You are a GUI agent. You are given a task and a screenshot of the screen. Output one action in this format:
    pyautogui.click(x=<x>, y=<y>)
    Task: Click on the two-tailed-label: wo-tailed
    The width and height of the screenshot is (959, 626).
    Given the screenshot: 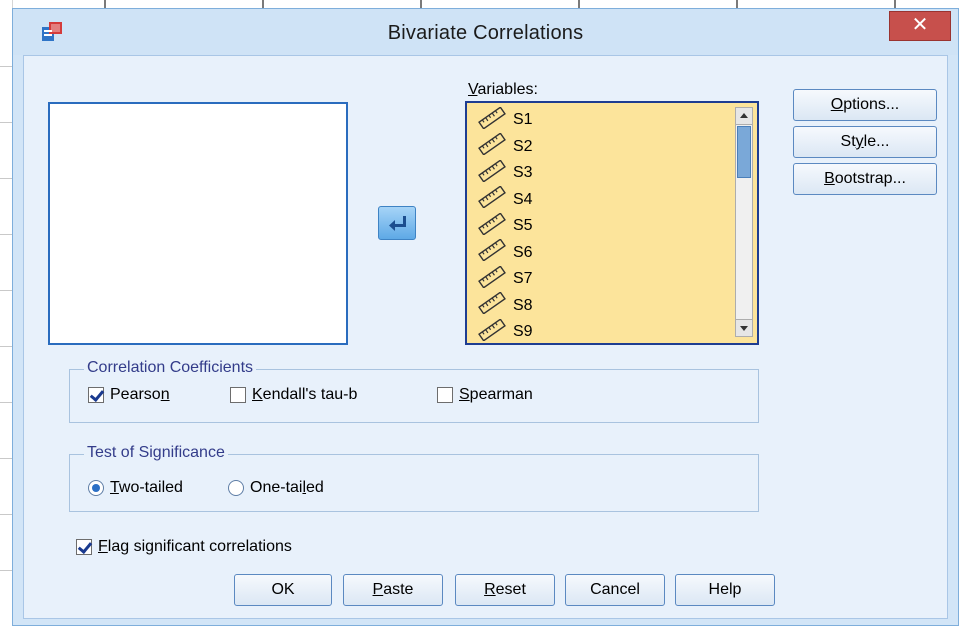 What is the action you would take?
    pyautogui.click(x=150, y=487)
    